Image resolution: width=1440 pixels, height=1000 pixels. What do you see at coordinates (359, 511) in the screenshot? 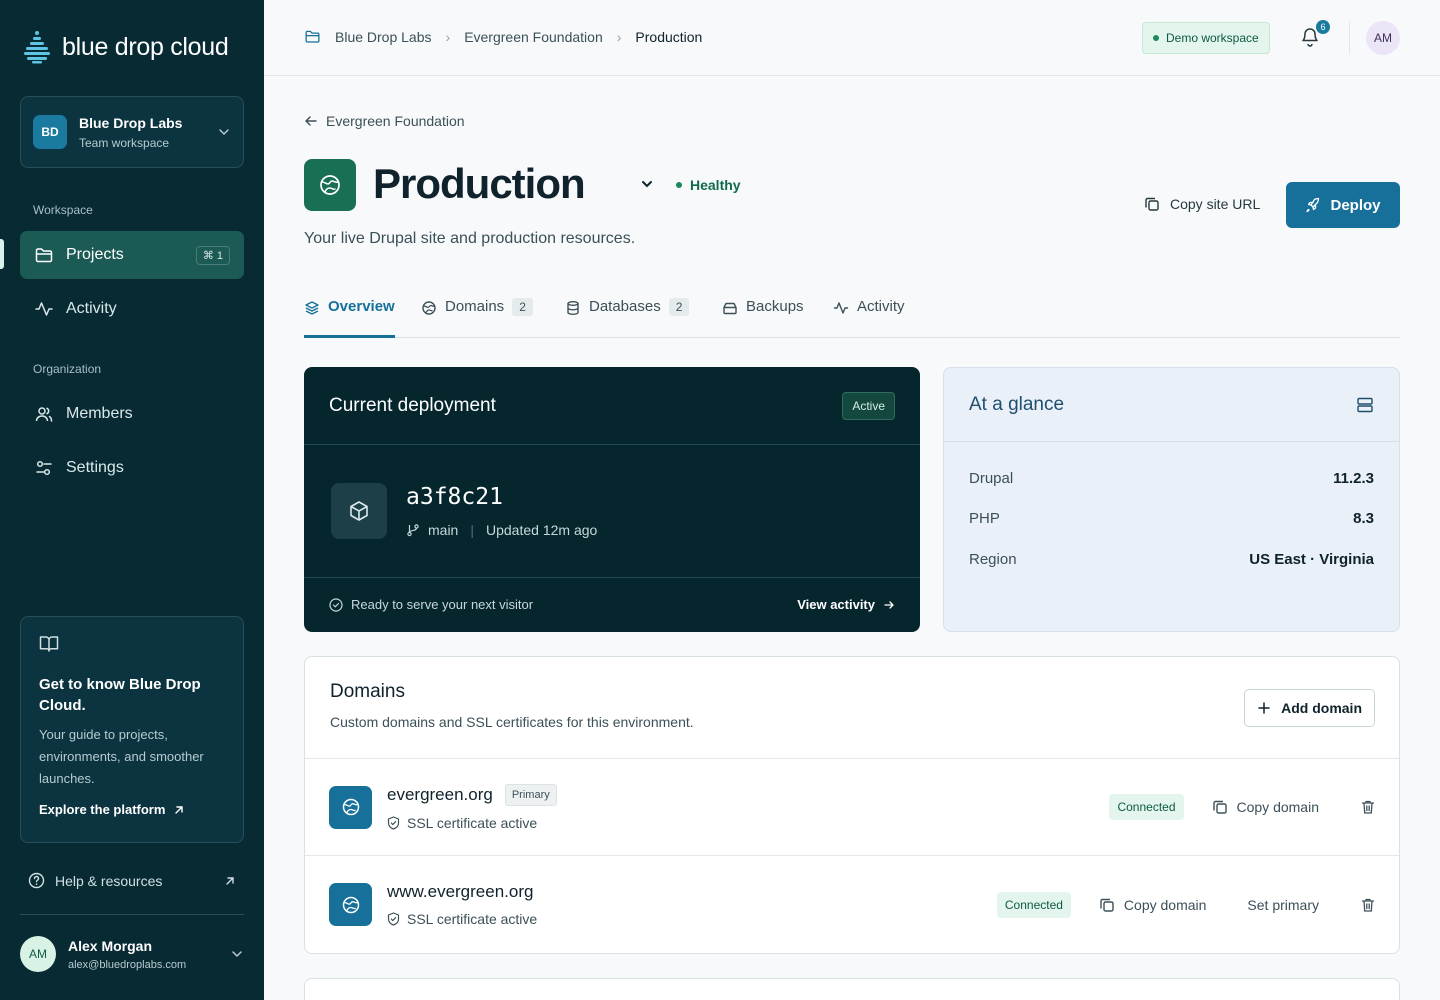
I see `cube-icon` at bounding box center [359, 511].